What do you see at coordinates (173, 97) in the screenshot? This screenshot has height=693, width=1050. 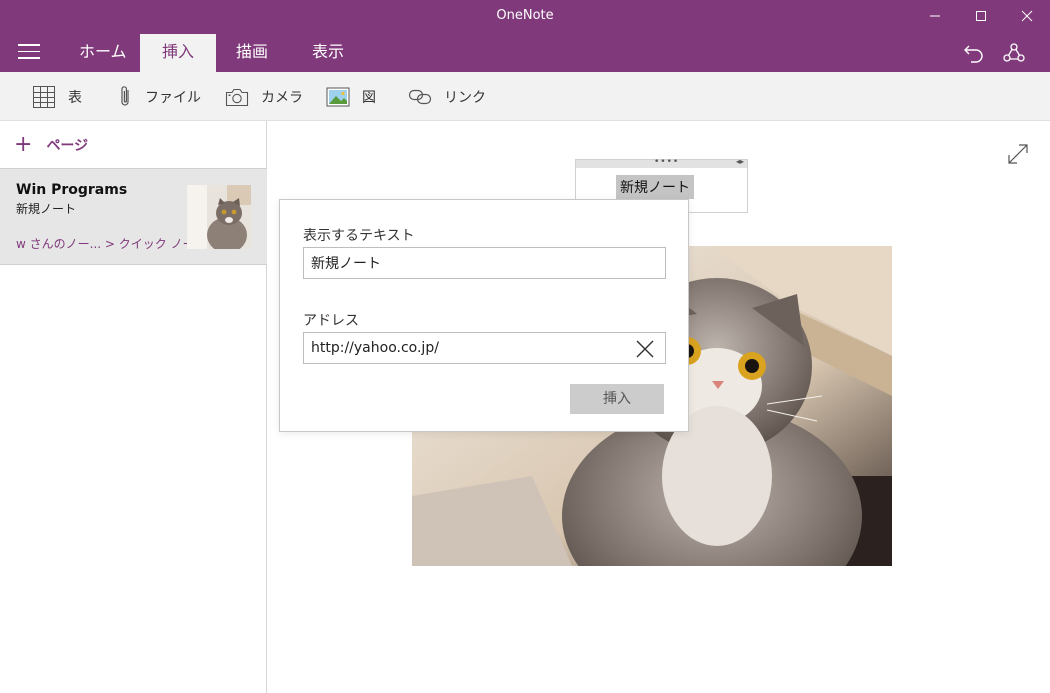 I see `insert-file-label: ファイル` at bounding box center [173, 97].